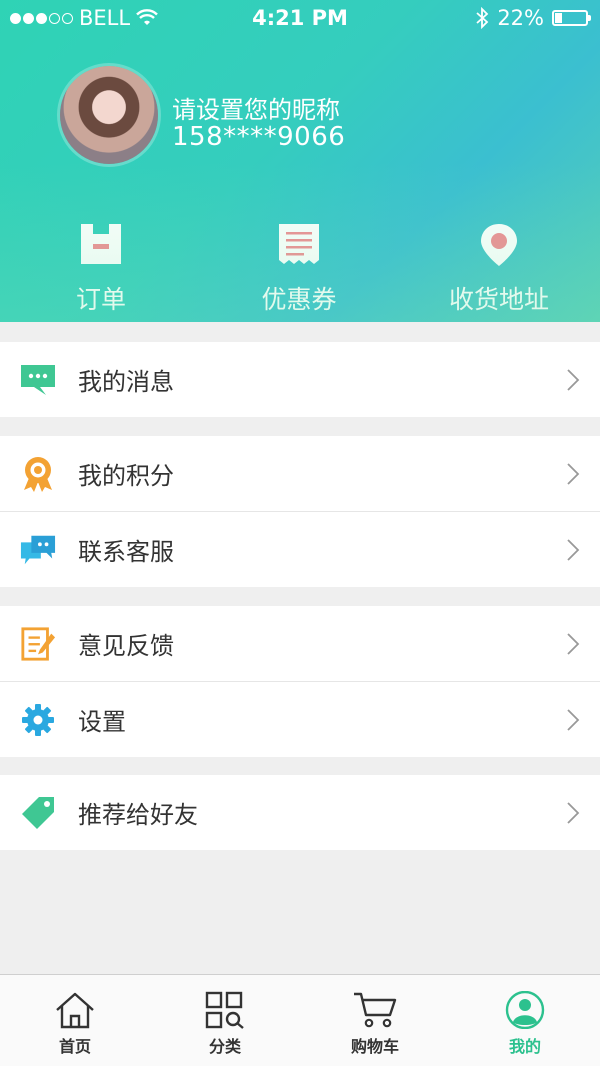 The width and height of the screenshot is (600, 1066). I want to click on status-bar: BELL 4:21 PM 22%, so click(300, 18).